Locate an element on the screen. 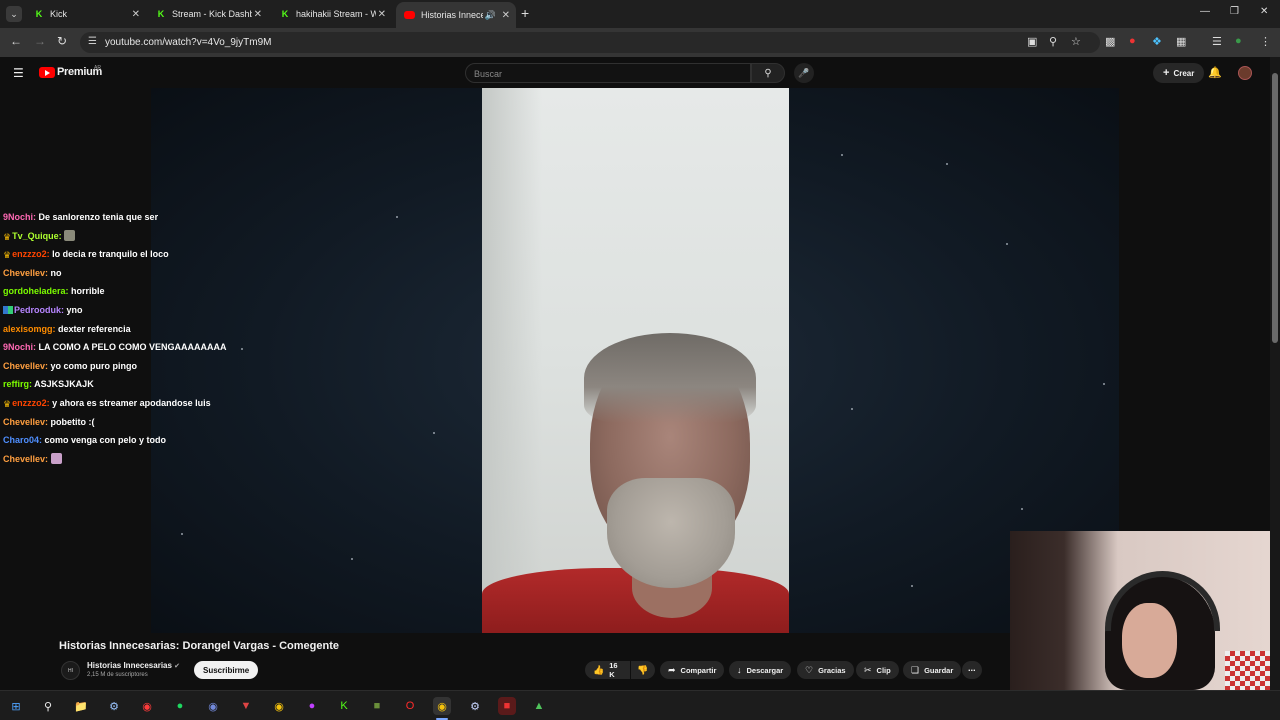  extension-icon: ▩ is located at coordinates (1110, 41).